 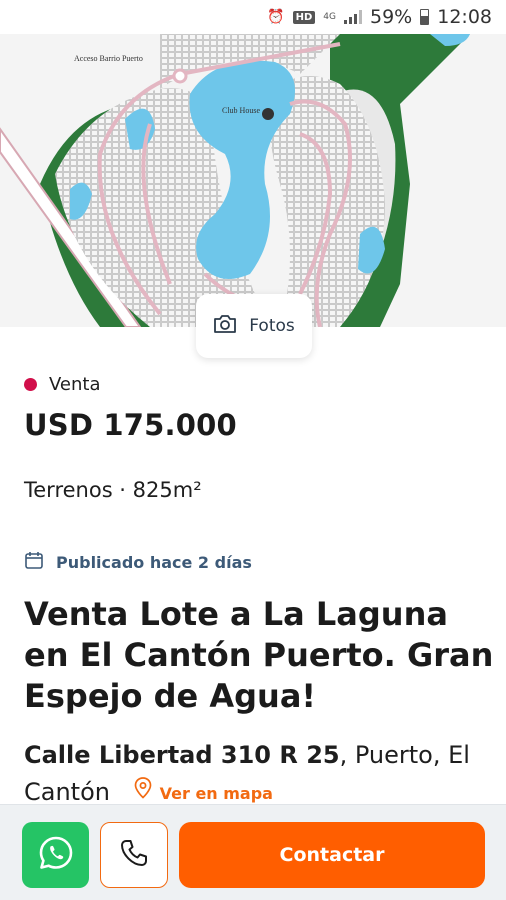 I want to click on camera-icon, so click(x=225, y=326).